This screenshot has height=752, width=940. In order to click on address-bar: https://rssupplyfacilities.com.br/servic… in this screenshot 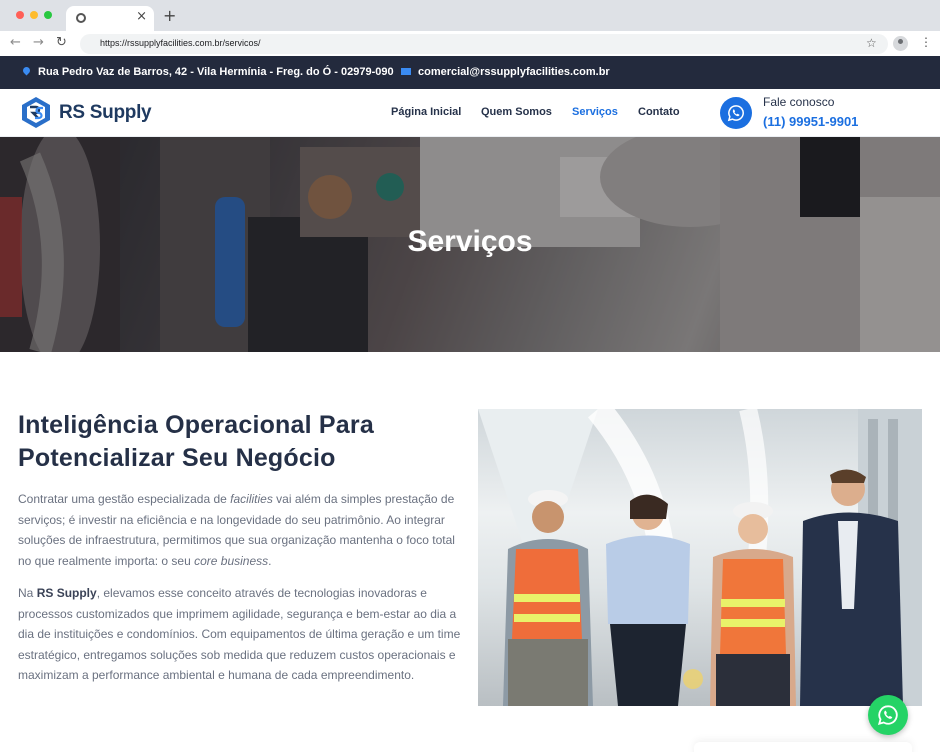, I will do `click(484, 44)`.